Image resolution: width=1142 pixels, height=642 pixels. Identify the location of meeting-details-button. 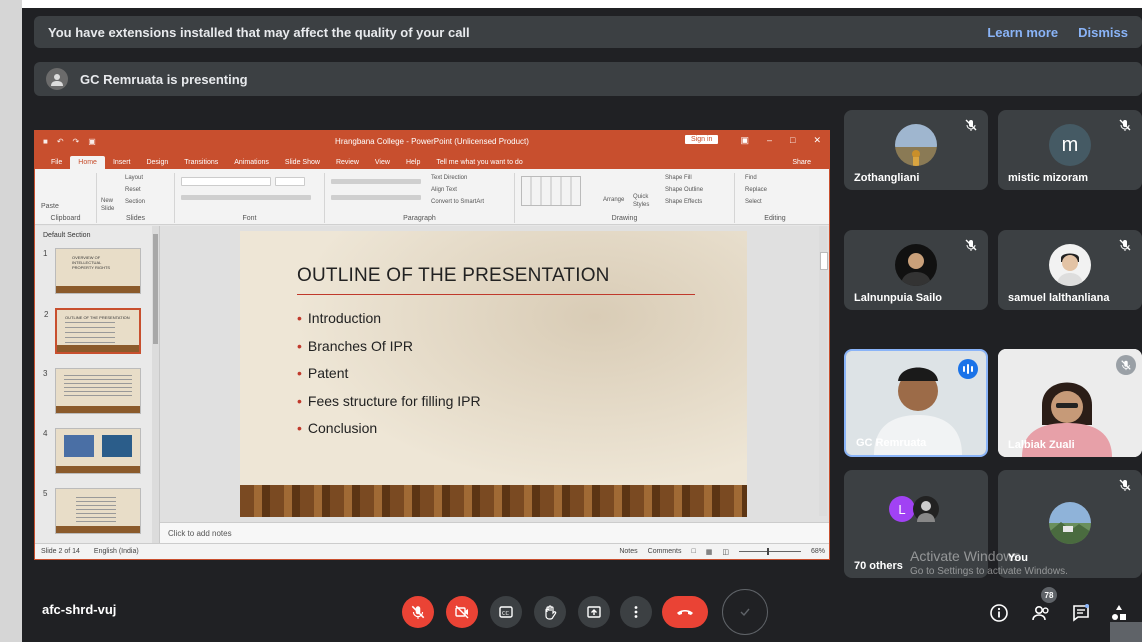
(999, 613).